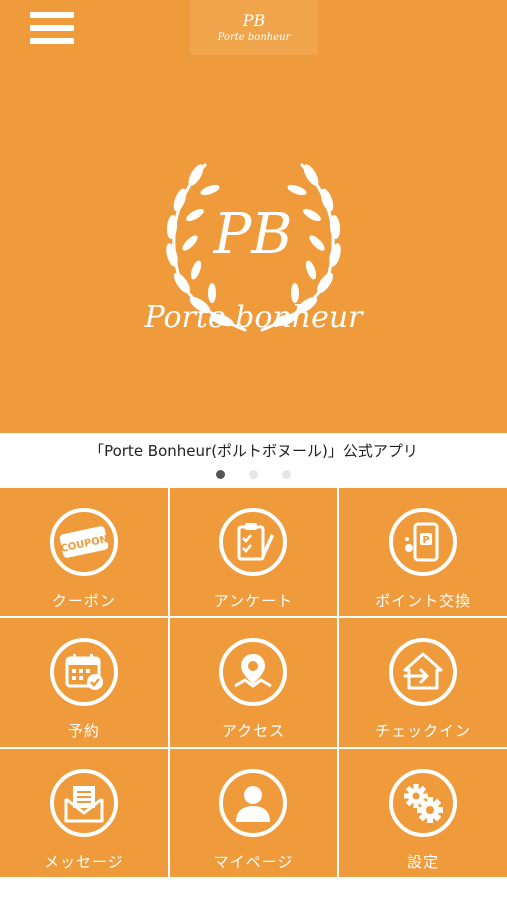 Image resolution: width=507 pixels, height=900 pixels. I want to click on menu-tile-points: P ポイント交換, so click(423, 552).